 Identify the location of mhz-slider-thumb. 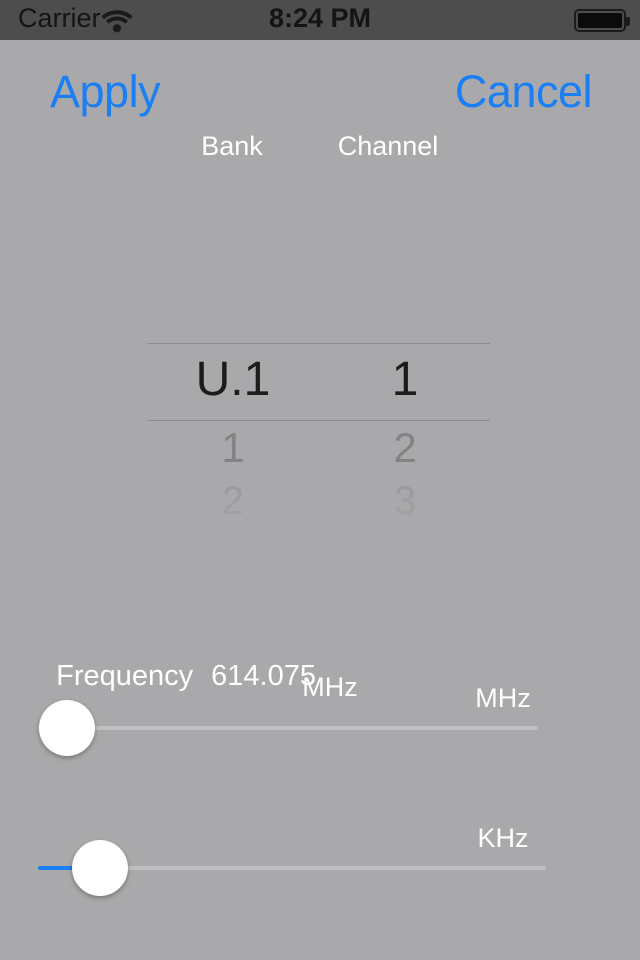
(67, 728).